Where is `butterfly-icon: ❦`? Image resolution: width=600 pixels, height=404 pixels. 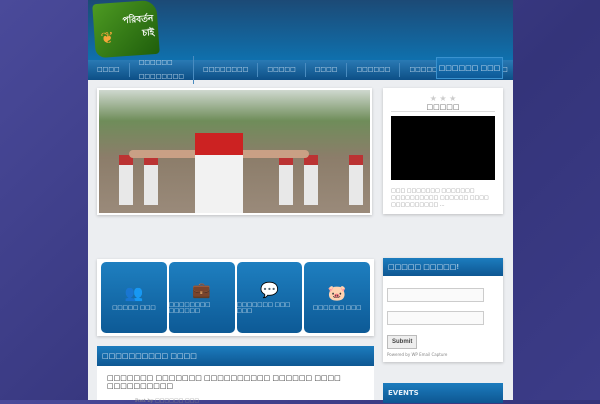 butterfly-icon: ❦ is located at coordinates (107, 37).